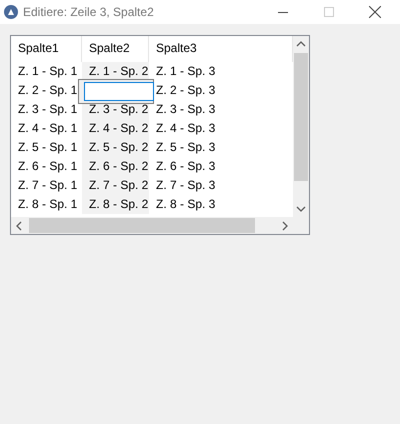  I want to click on vertical-scrollbar, so click(301, 126).